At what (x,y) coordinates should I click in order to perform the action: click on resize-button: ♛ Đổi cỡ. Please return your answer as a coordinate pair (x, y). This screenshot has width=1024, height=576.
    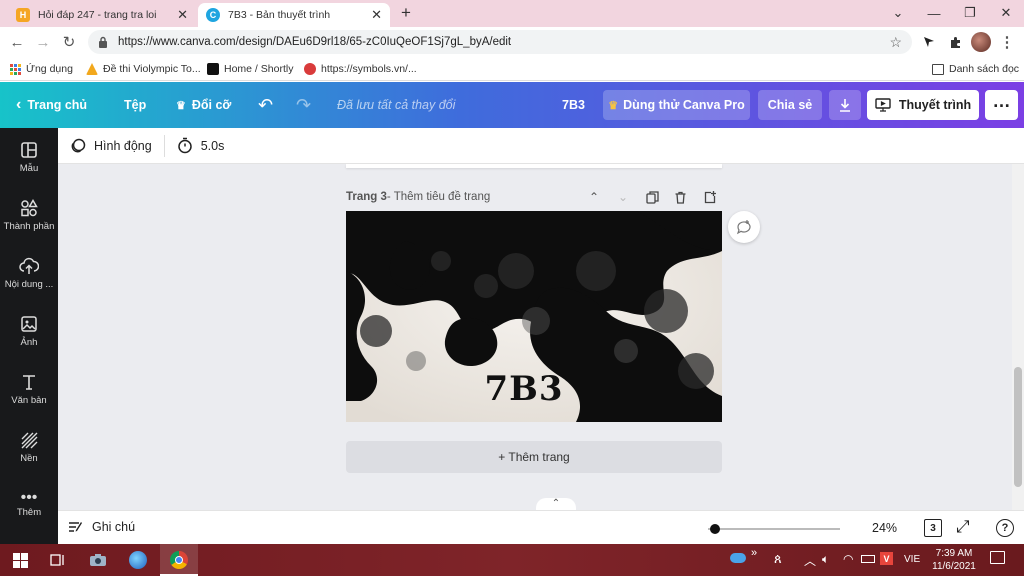
    Looking at the image, I should click on (203, 105).